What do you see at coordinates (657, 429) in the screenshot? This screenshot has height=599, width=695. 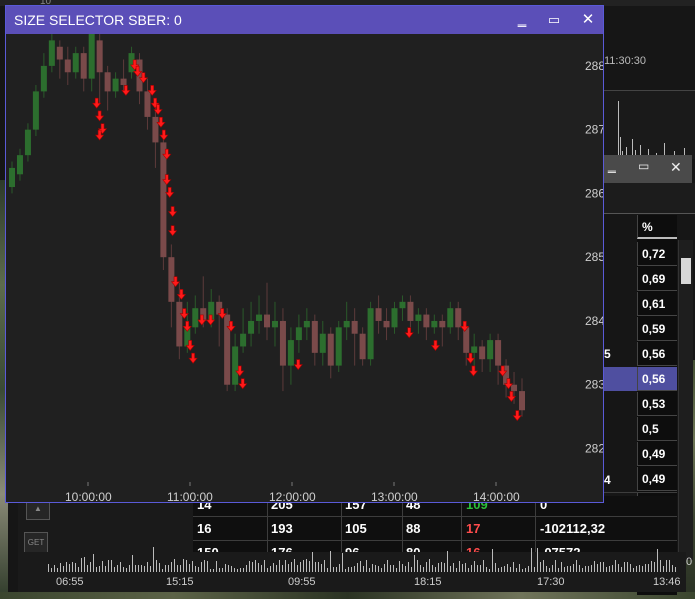 I see `percent-cell: 0,5` at bounding box center [657, 429].